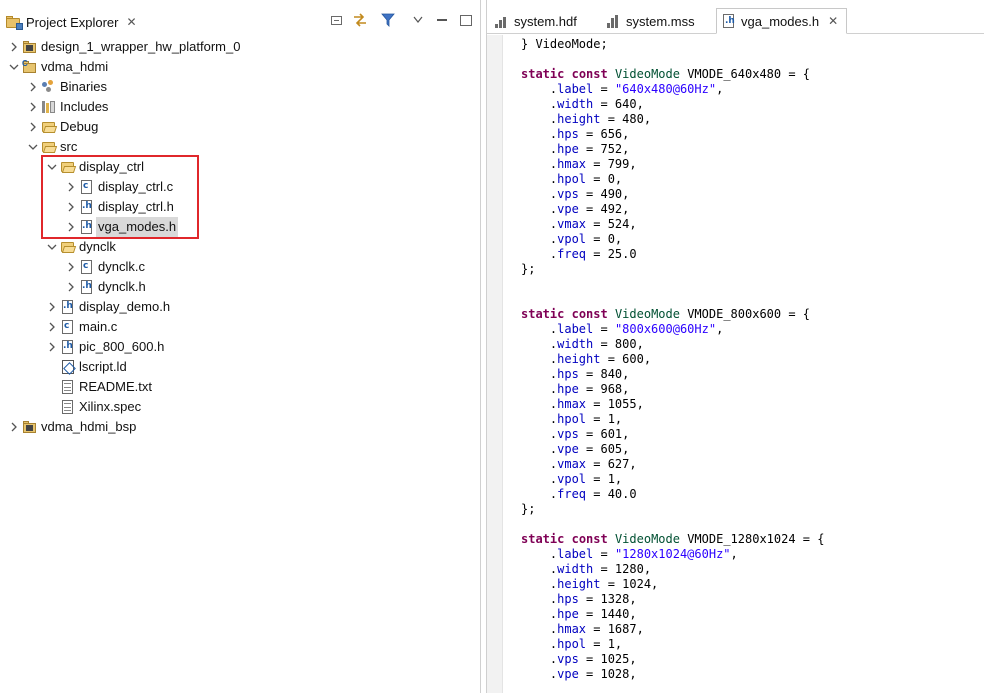  What do you see at coordinates (568, 614) in the screenshot?
I see `code-token: hpe` at bounding box center [568, 614].